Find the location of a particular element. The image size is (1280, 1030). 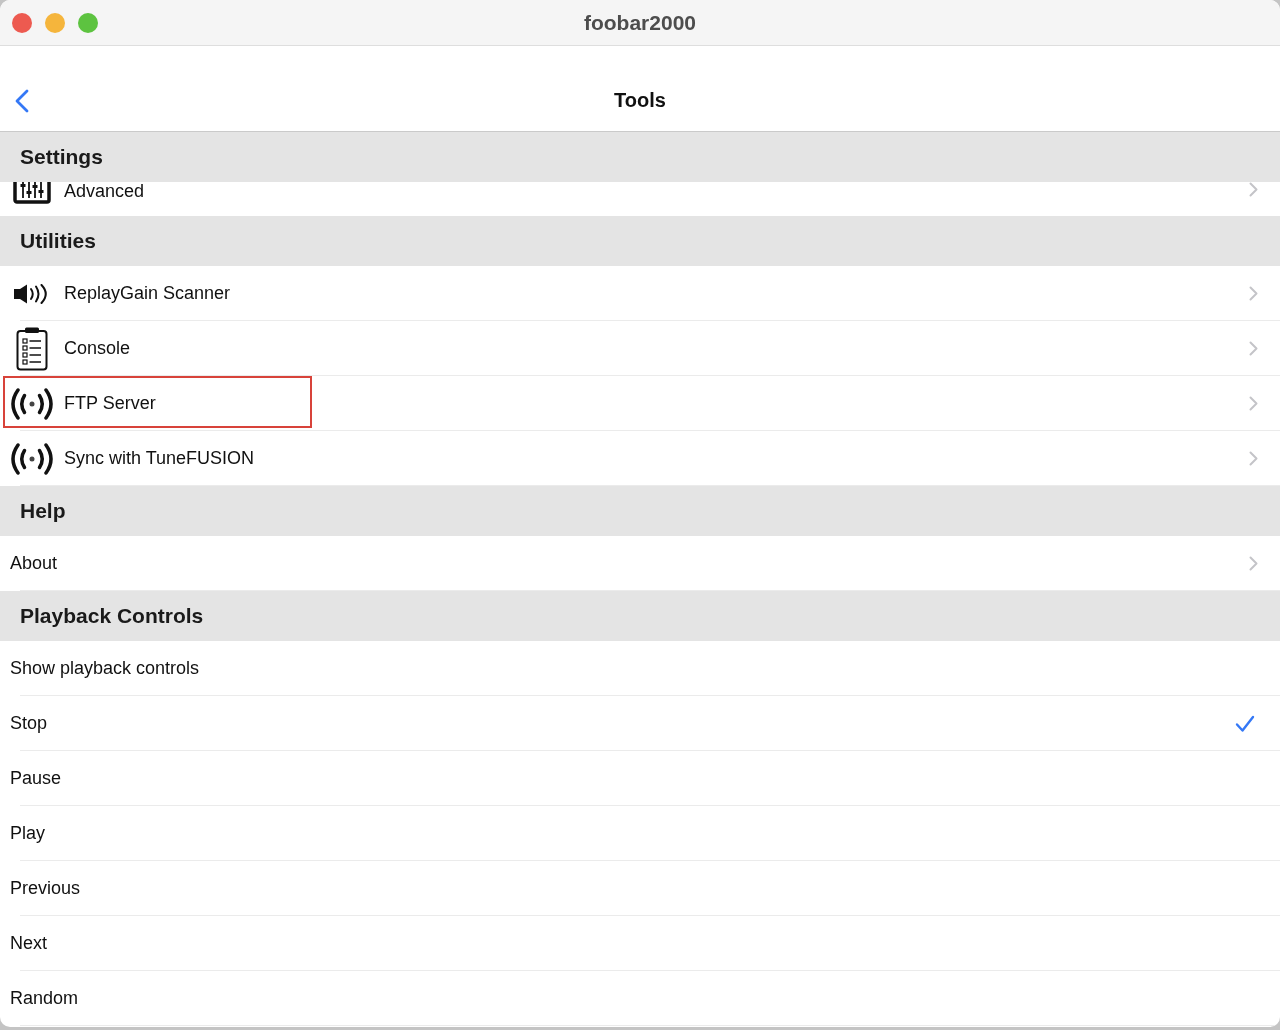

window-title: foobar2000 is located at coordinates (639, 22).